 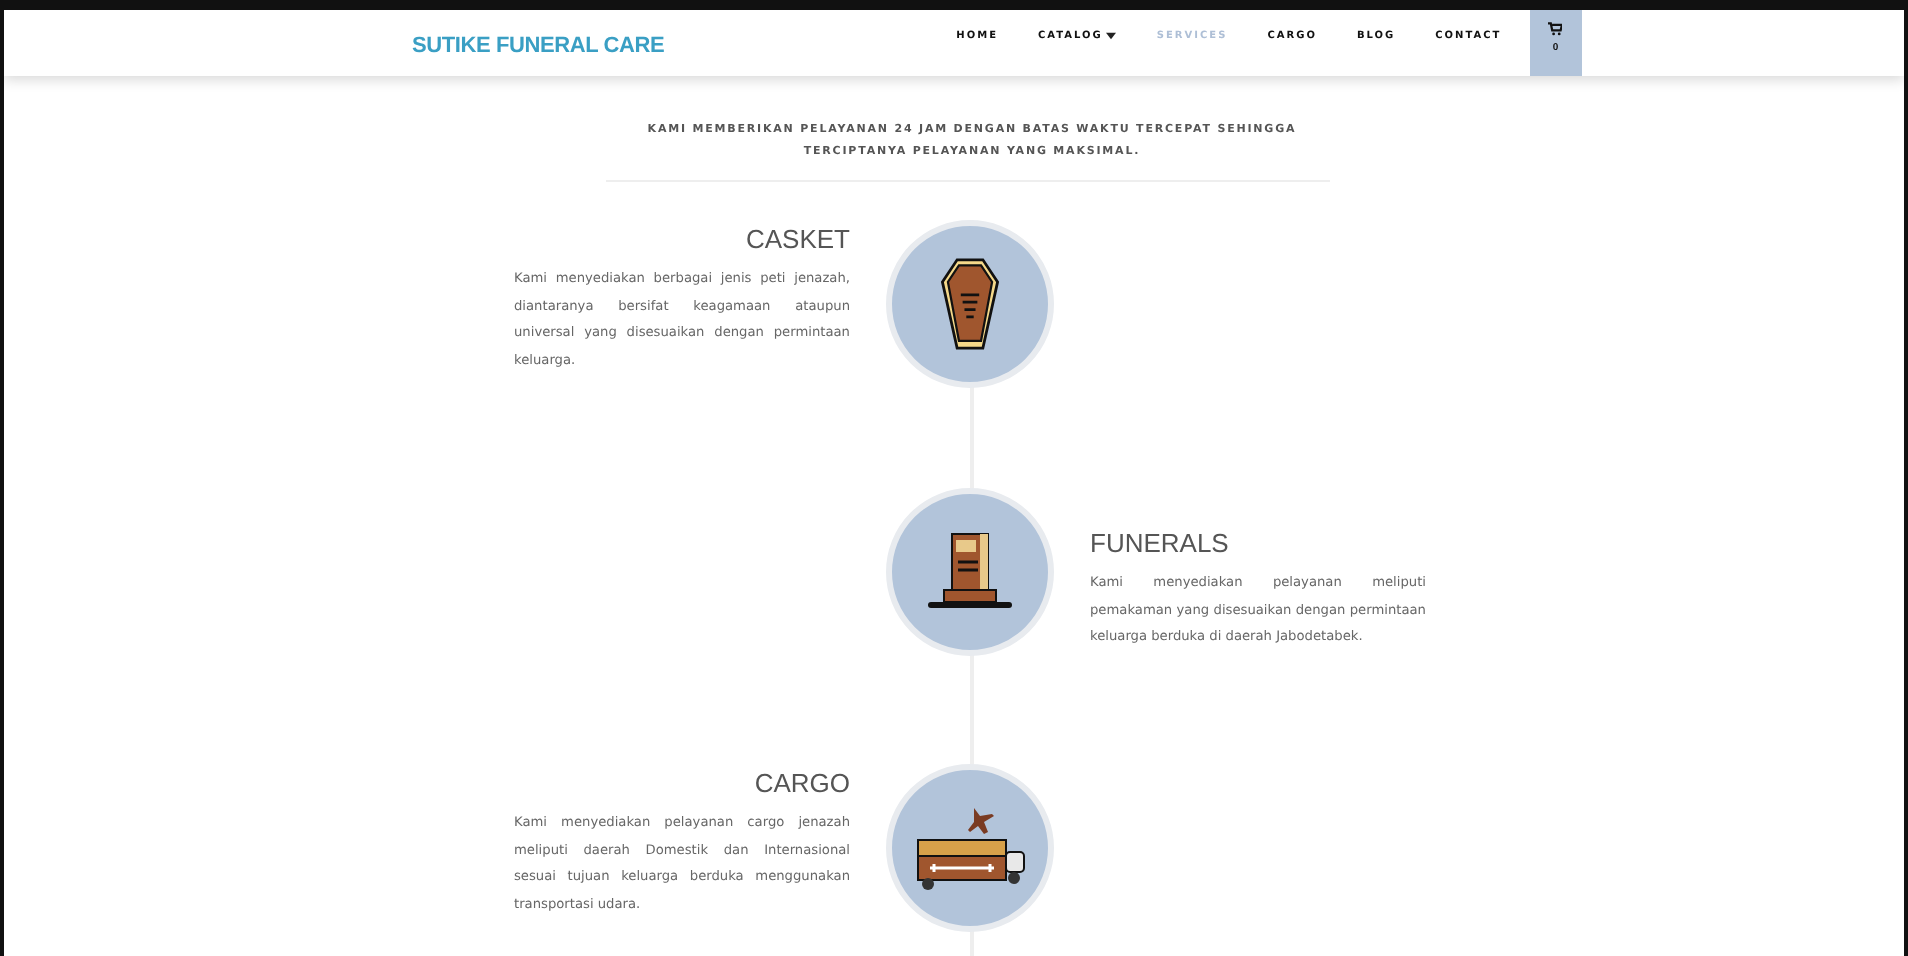 I want to click on service-title: FUNERALS, so click(x=1160, y=543).